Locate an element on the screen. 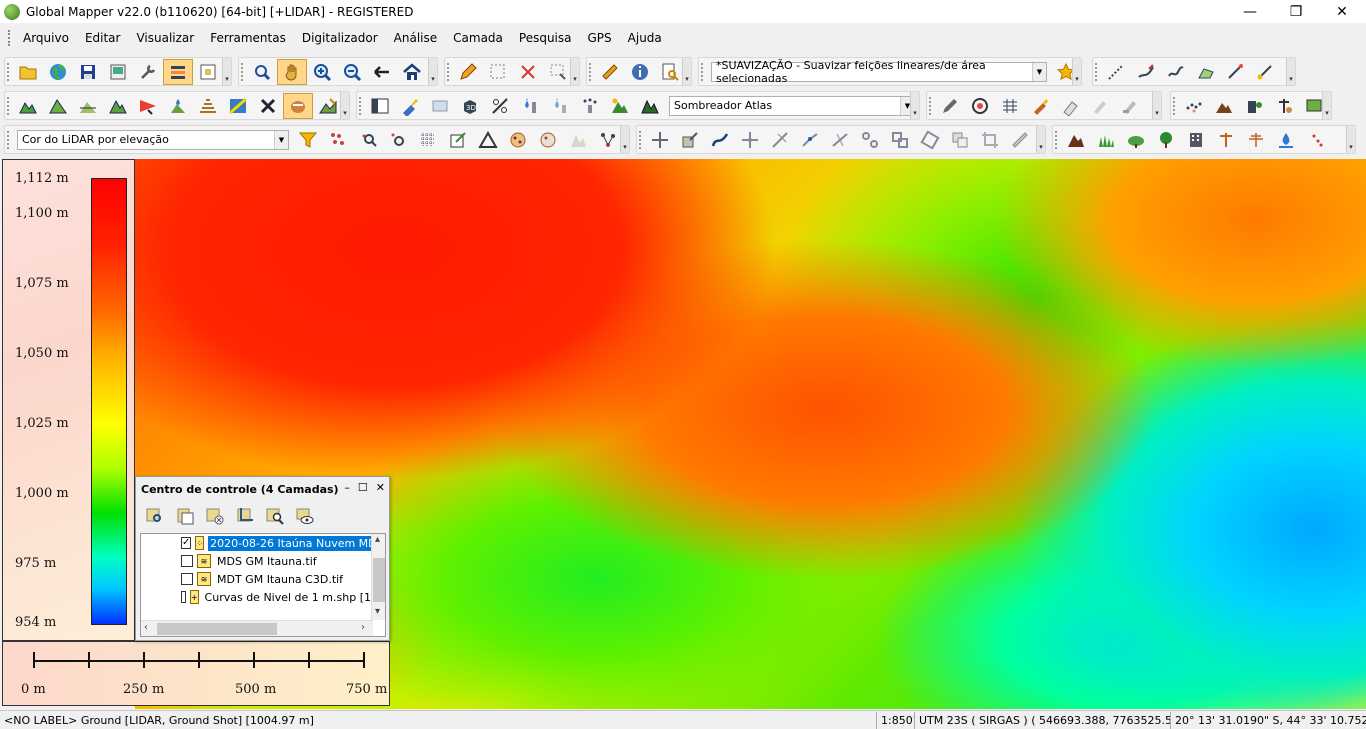 The image size is (1366, 729). lidar-color-select: Cor do LiDAR por elevação ▼ is located at coordinates (153, 139).